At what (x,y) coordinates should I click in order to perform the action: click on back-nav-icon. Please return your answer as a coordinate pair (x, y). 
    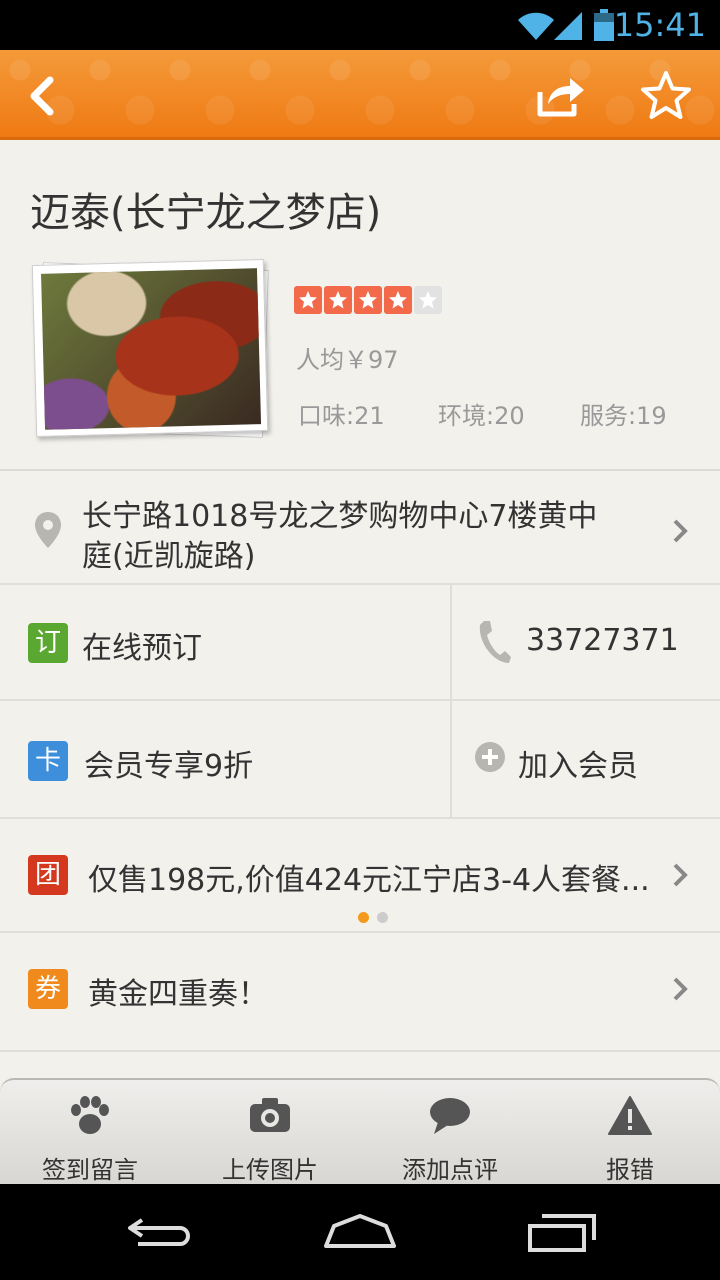
    Looking at the image, I should click on (160, 1232).